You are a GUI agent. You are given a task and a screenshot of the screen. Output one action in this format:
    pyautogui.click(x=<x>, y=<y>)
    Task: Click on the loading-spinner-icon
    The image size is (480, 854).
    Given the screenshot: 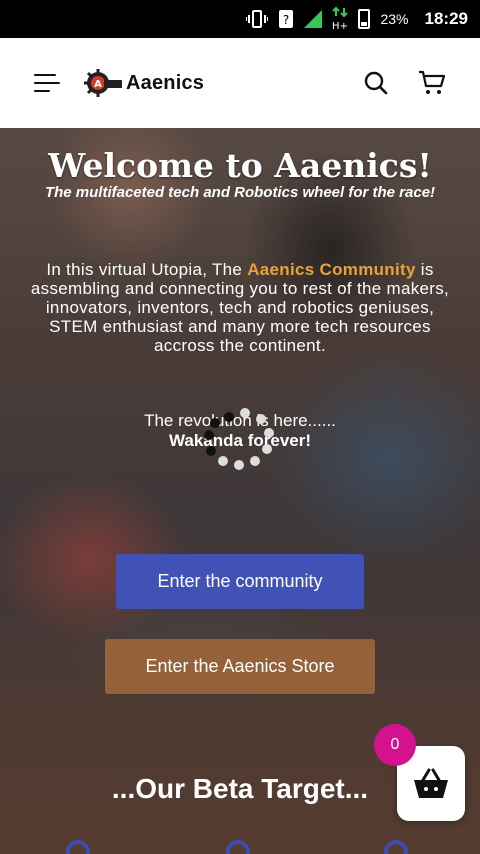 What is the action you would take?
    pyautogui.click(x=240, y=448)
    